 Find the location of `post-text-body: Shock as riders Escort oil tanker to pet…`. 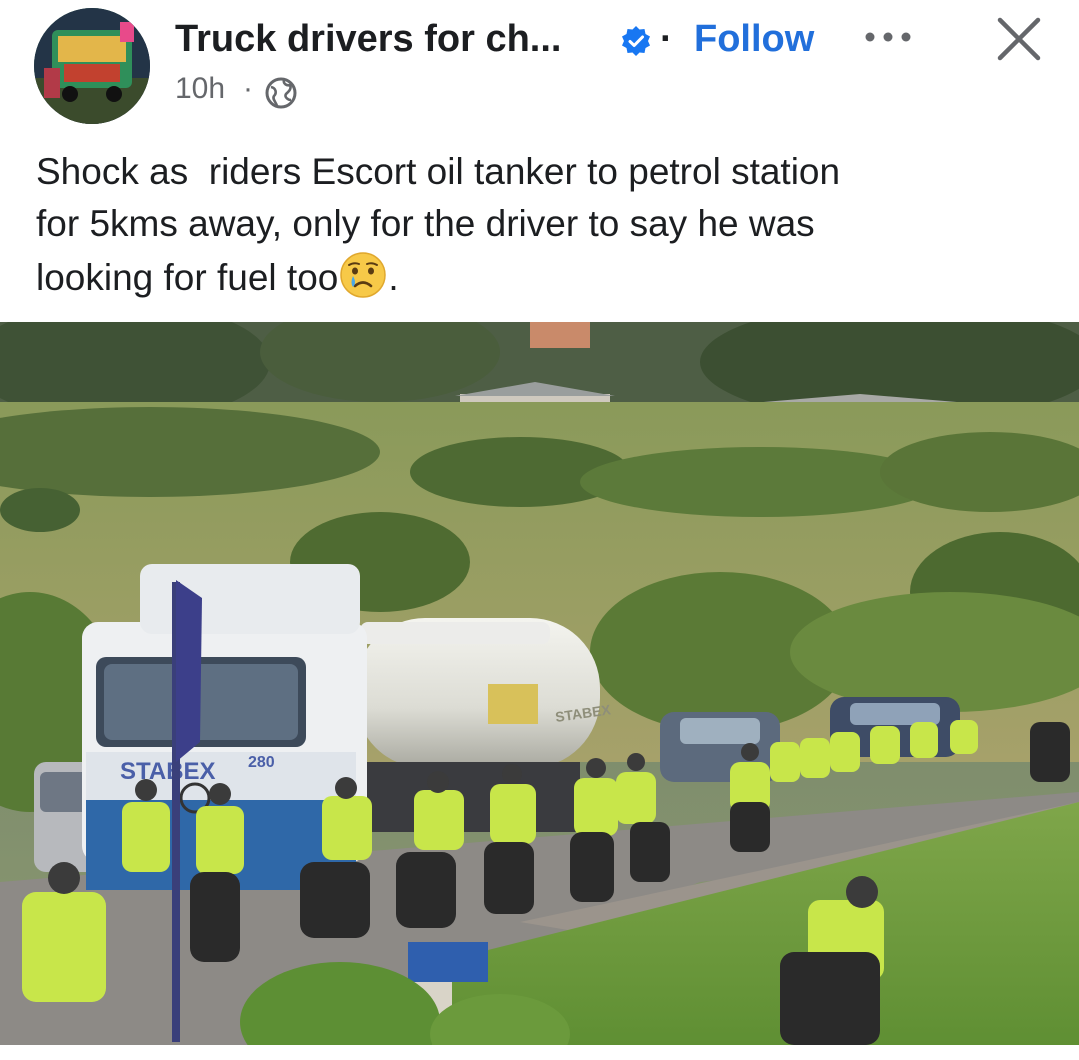

post-text-body: Shock as riders Escort oil tanker to pet… is located at coordinates (438, 224).